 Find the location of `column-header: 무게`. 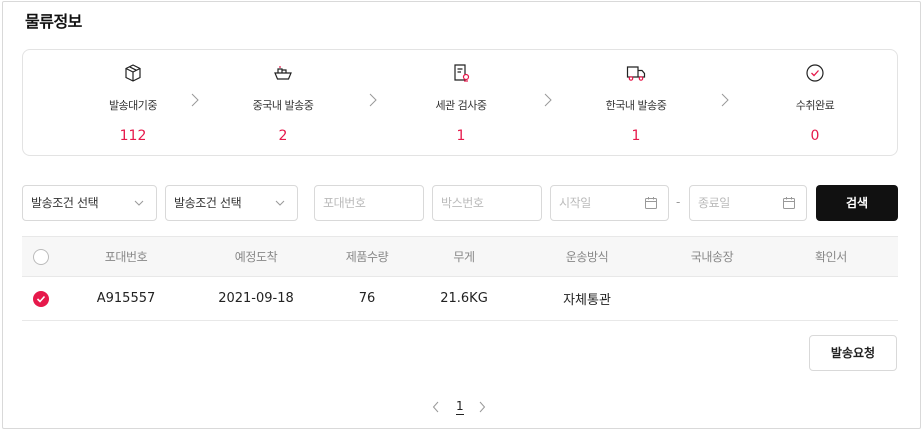

column-header: 무게 is located at coordinates (464, 256).